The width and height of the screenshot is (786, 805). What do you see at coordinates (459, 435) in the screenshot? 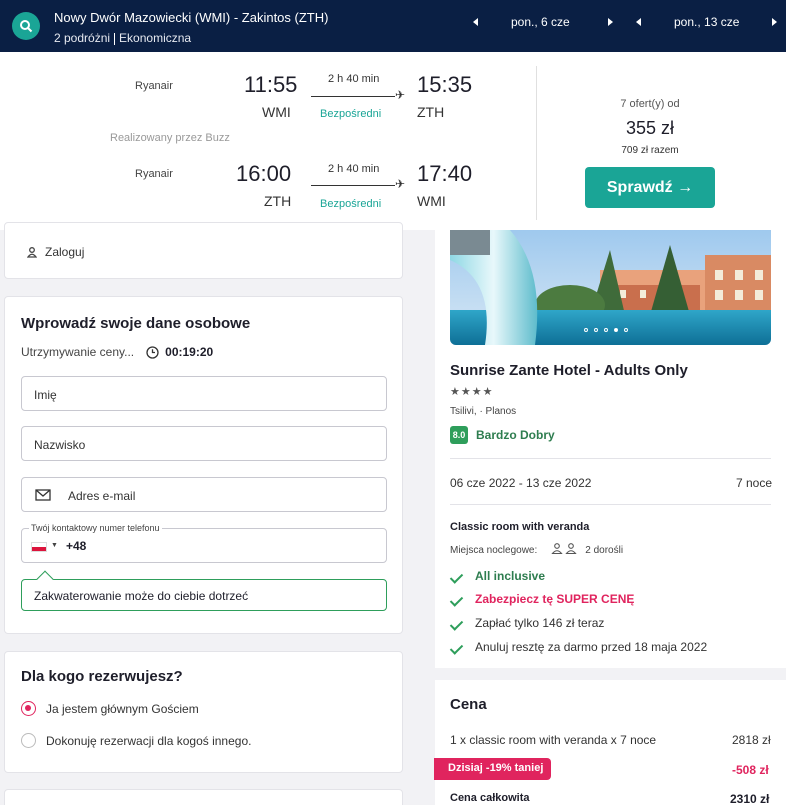
I see `rating-score: 8.0` at bounding box center [459, 435].